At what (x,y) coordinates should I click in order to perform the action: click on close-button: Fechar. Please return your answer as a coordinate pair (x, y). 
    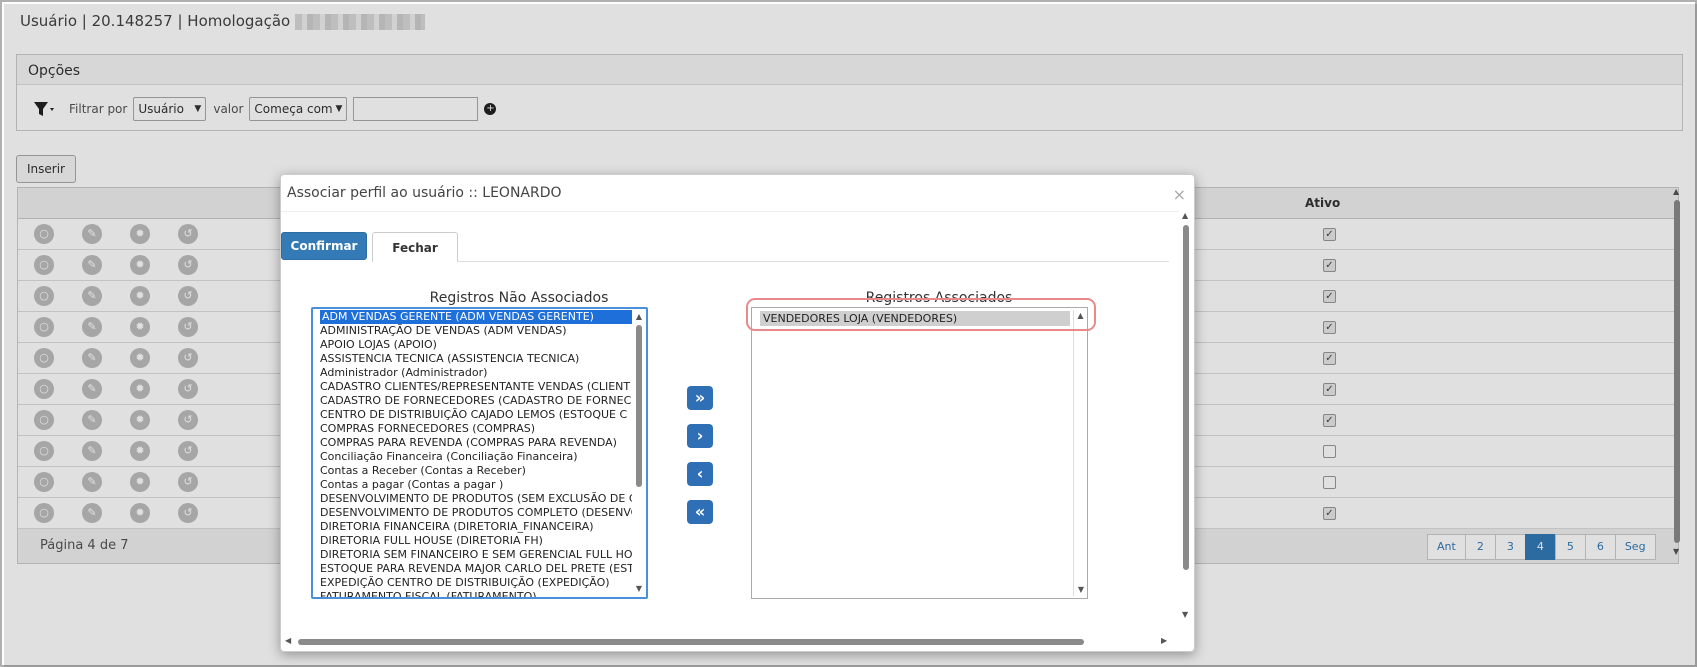
    Looking at the image, I should click on (415, 247).